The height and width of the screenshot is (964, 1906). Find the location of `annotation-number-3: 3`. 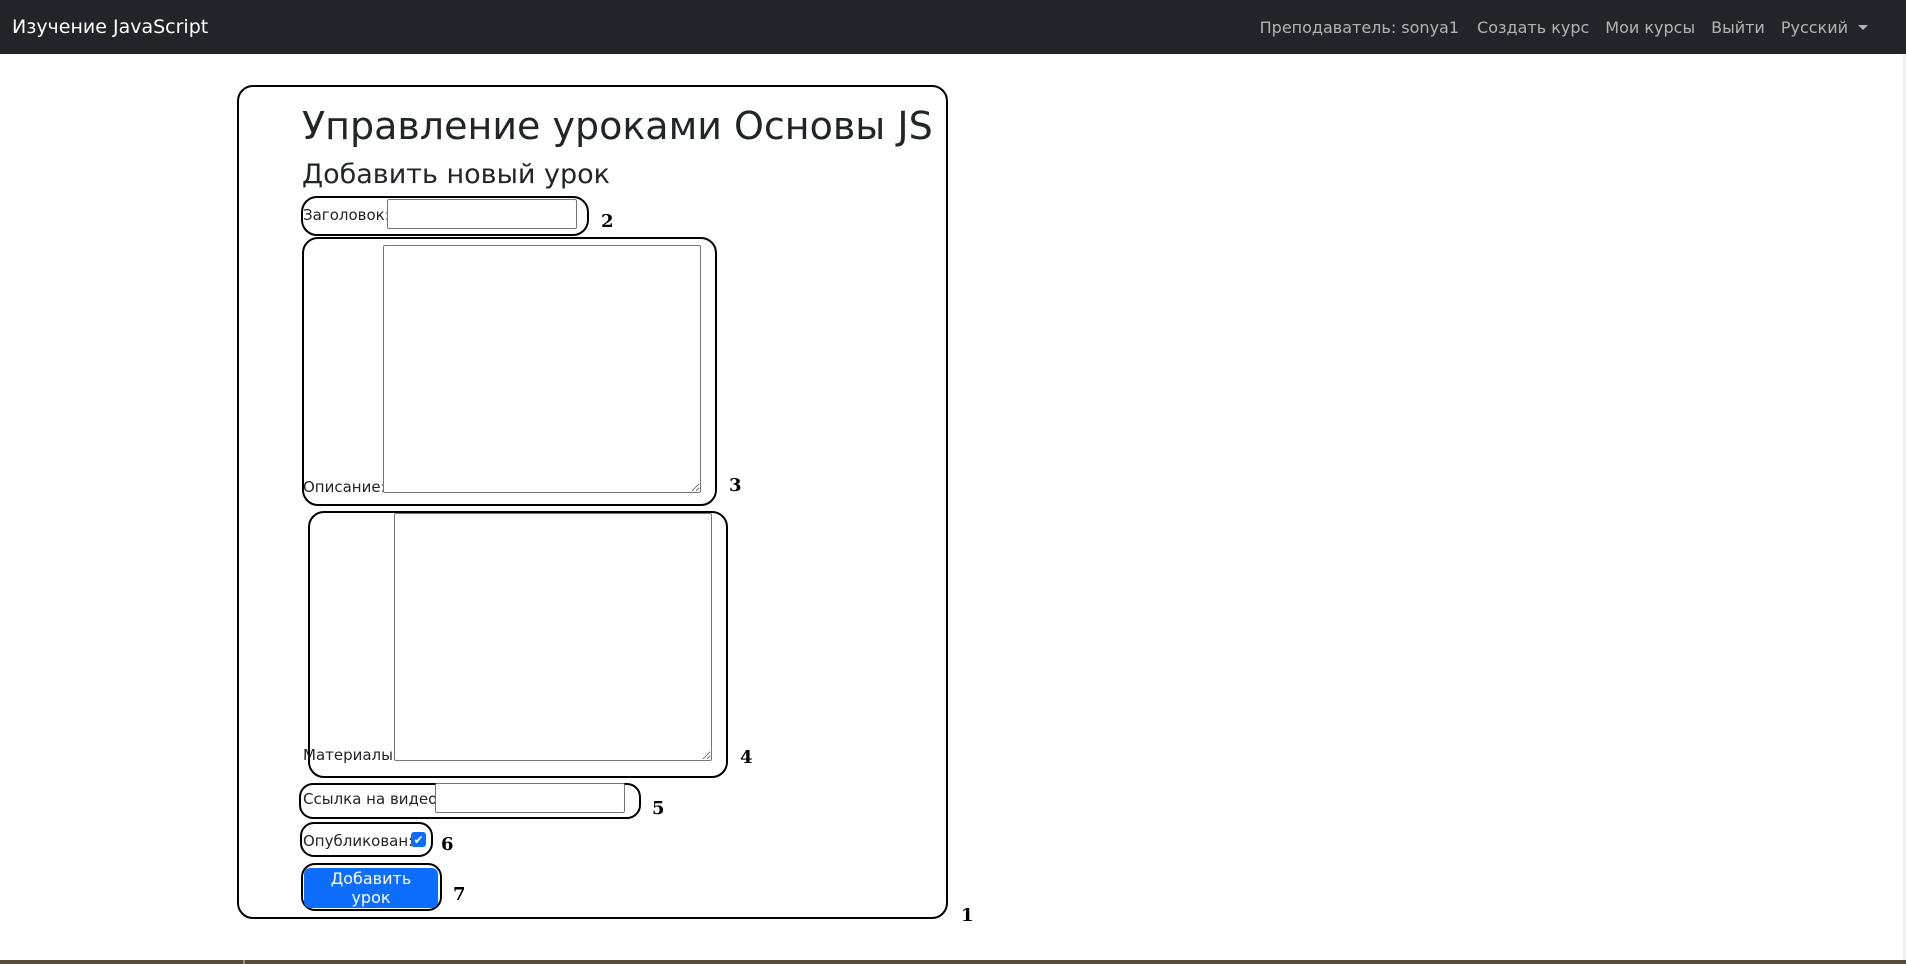

annotation-number-3: 3 is located at coordinates (735, 485).